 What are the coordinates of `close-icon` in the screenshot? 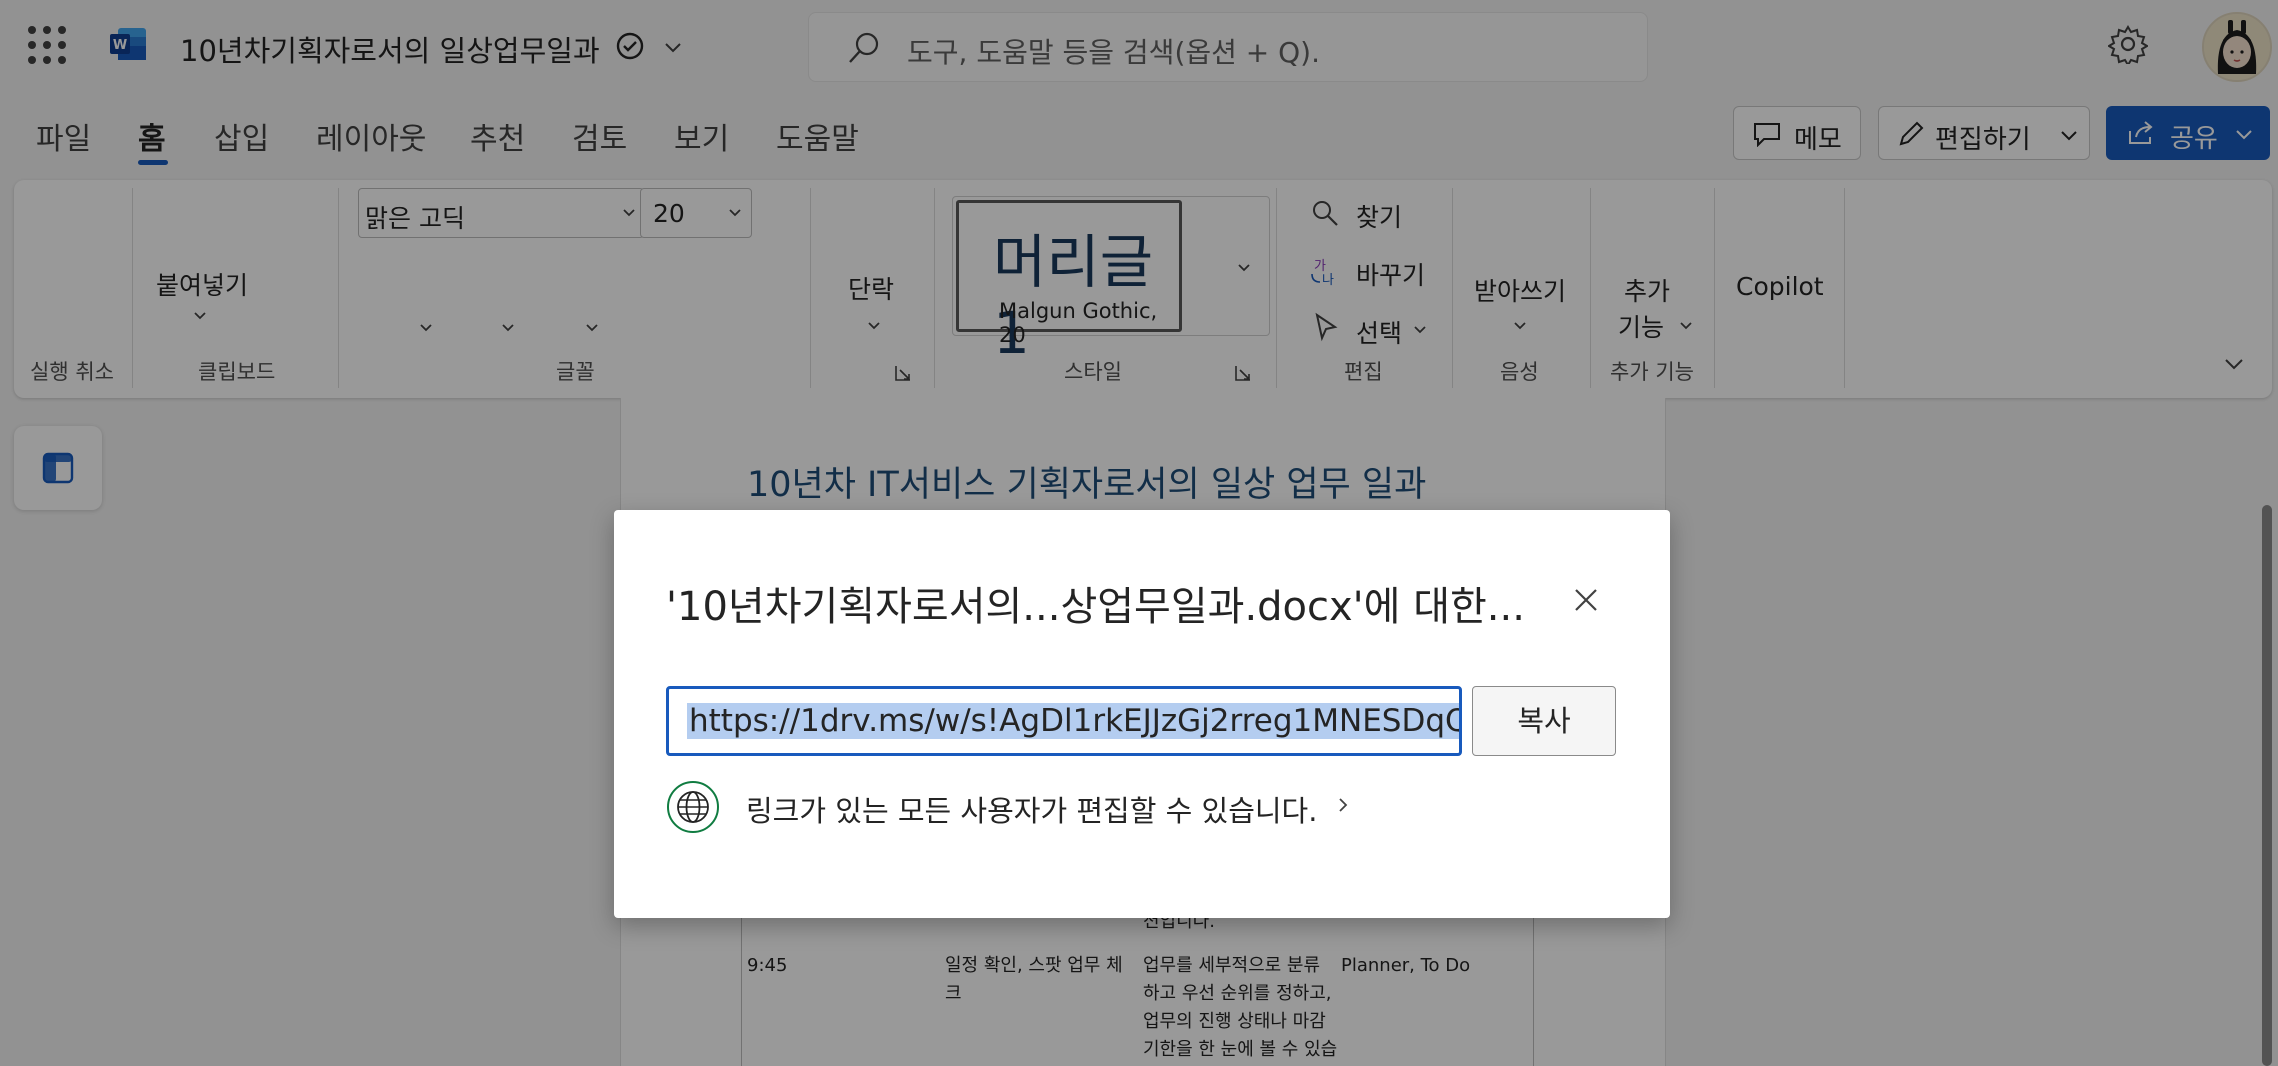 It's located at (1586, 600).